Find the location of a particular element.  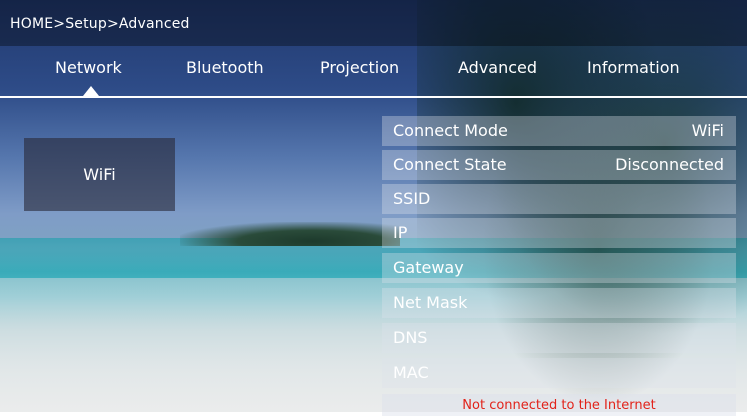

info-row-ip: IP is located at coordinates (559, 233).